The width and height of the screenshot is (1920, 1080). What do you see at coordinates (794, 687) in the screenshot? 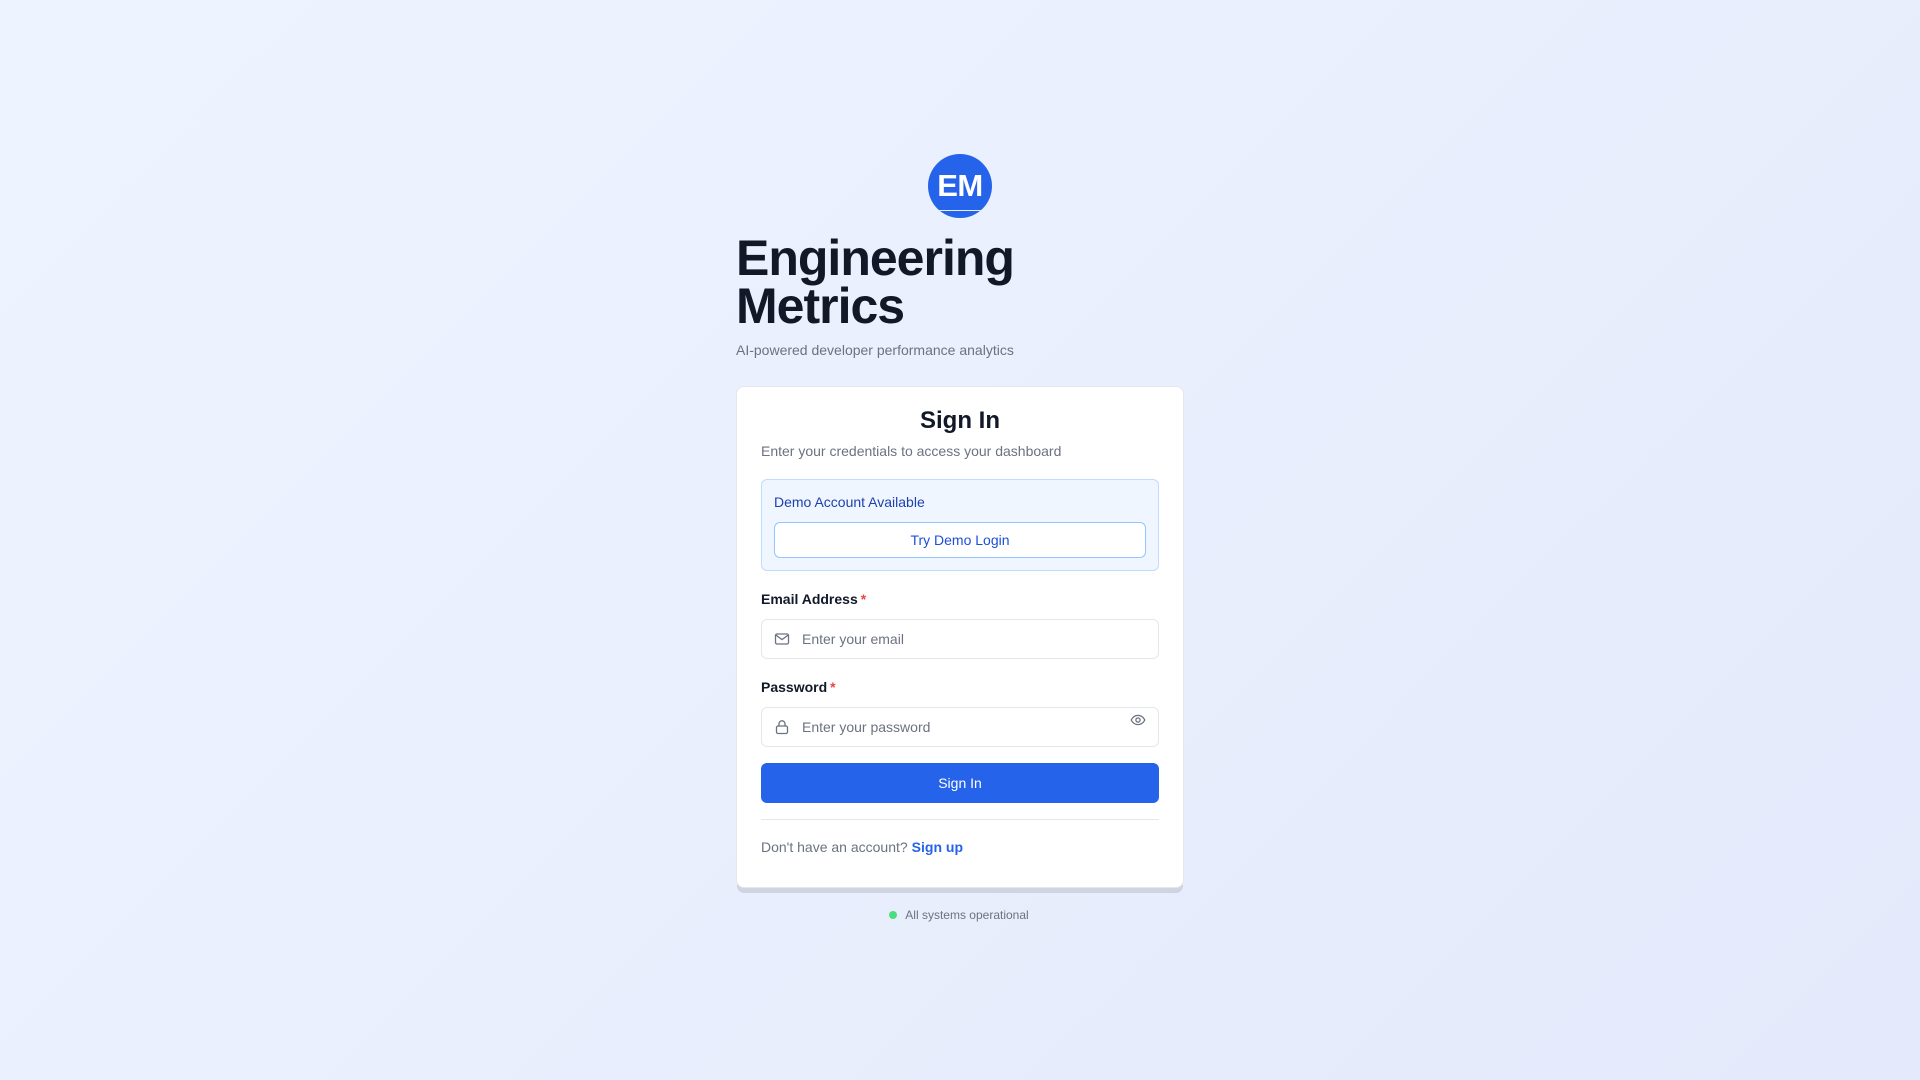
I see `password-label-text: Password` at bounding box center [794, 687].